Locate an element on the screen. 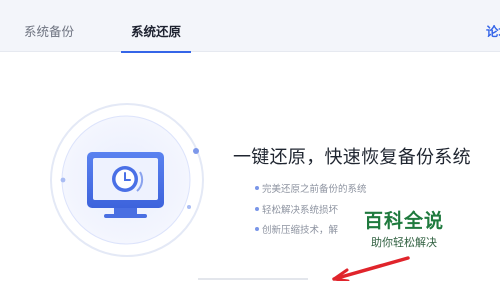 The image size is (500, 281). inner-circle is located at coordinates (126, 180).